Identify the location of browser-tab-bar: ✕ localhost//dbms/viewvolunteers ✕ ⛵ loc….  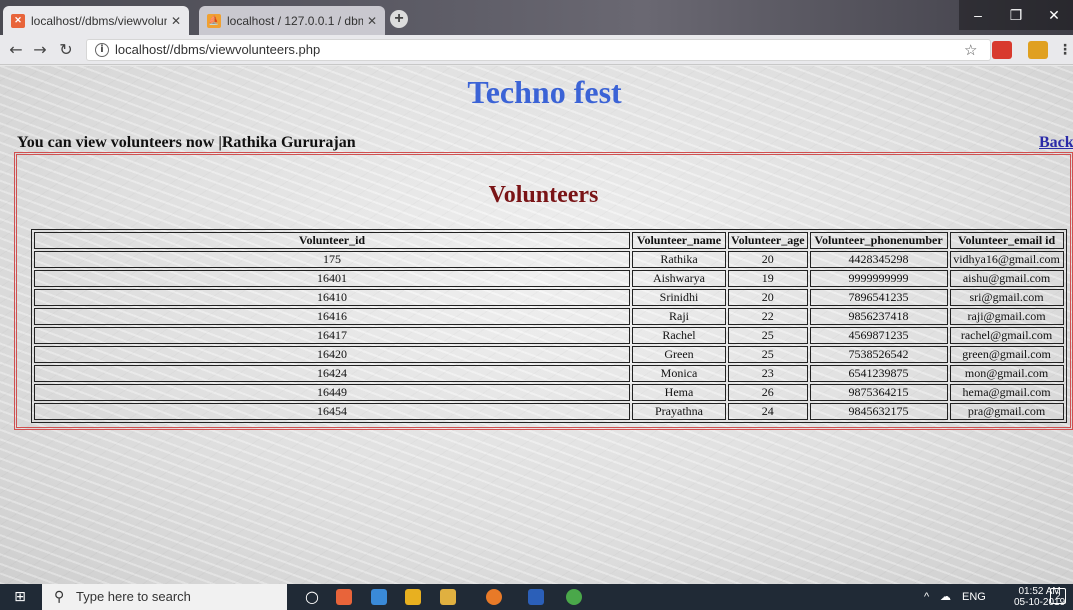
(536, 17).